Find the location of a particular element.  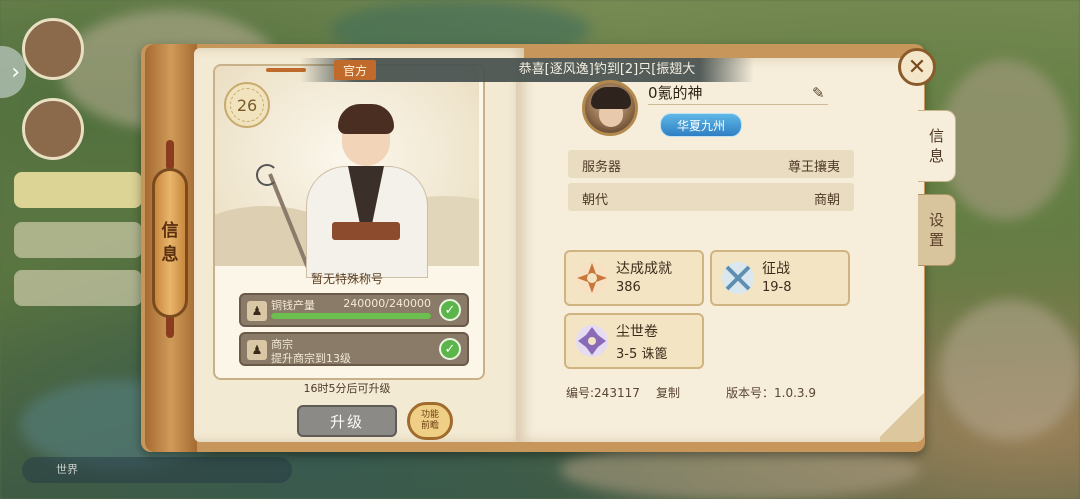

campaign-title: 征战 is located at coordinates (776, 269).